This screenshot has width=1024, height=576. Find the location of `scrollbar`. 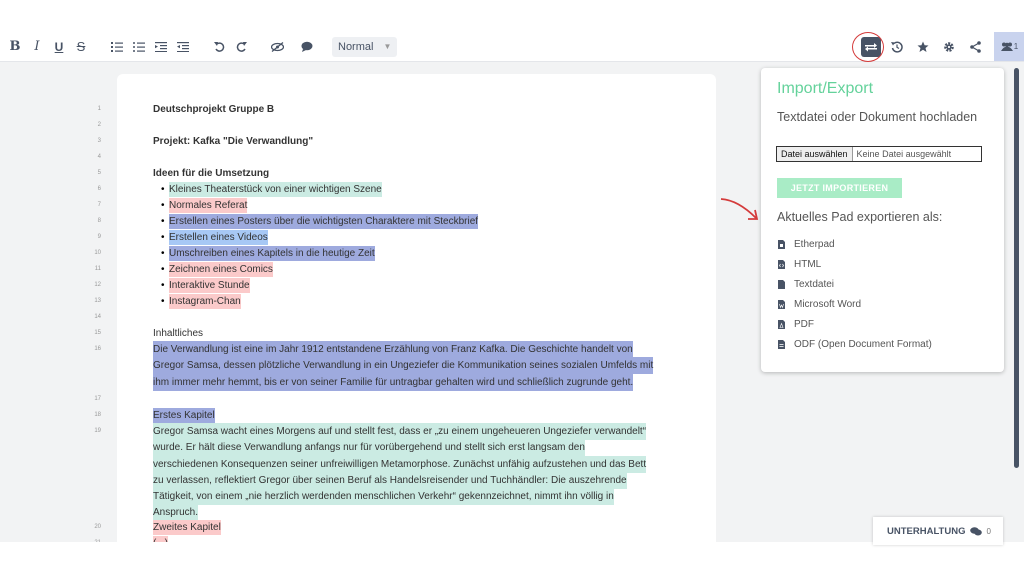

scrollbar is located at coordinates (1016, 268).